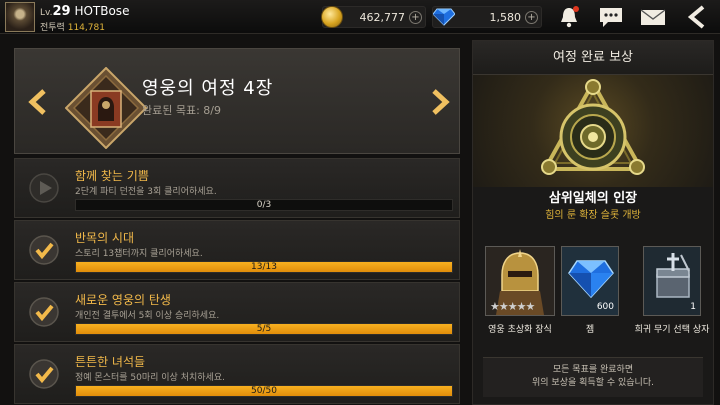 The image size is (720, 405). I want to click on gold-coin-icon, so click(332, 17).